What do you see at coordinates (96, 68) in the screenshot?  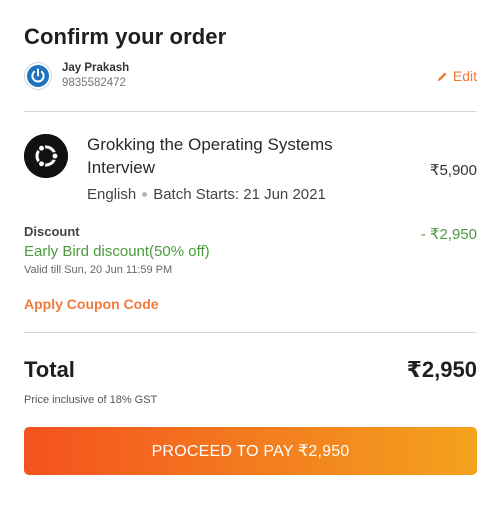 I see `user-name: Jay Prakash` at bounding box center [96, 68].